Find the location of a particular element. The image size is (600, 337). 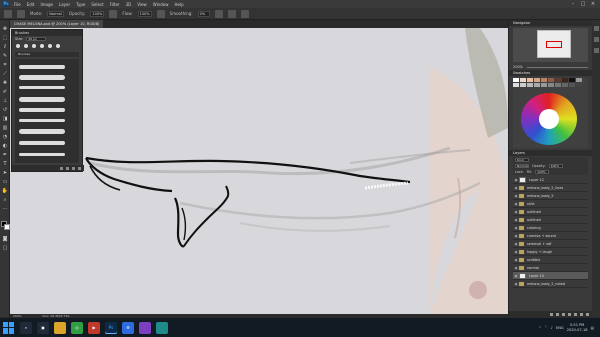

airbrush-icon is located at coordinates (160, 13).